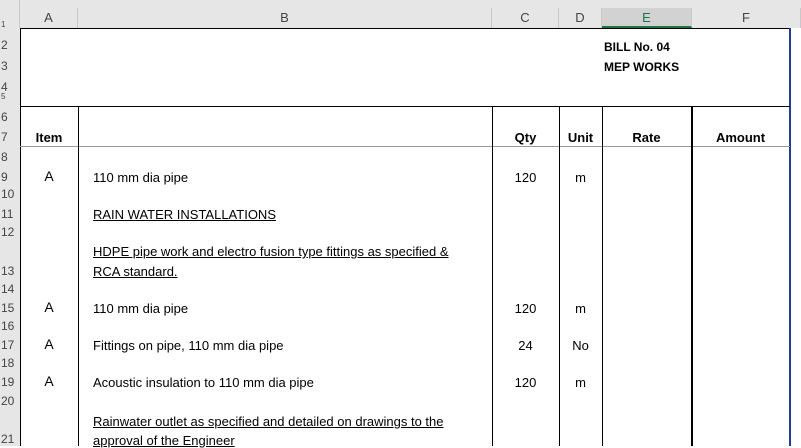  Describe the element at coordinates (10, 96) in the screenshot. I see `row-header-5: 5` at that location.